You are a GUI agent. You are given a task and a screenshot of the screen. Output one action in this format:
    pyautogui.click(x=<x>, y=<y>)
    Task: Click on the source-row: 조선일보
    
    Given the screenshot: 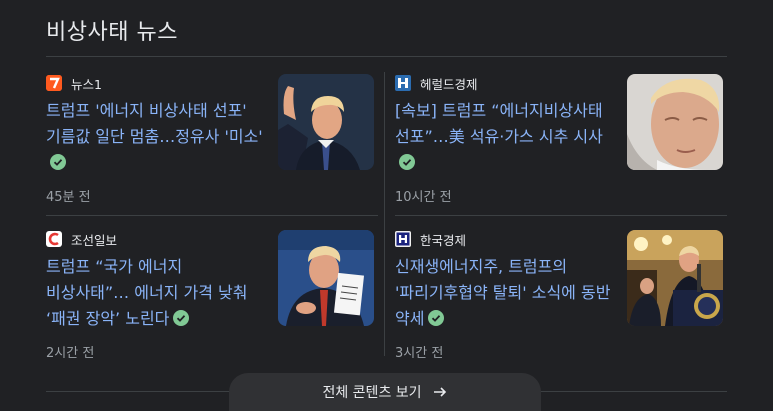 What is the action you would take?
    pyautogui.click(x=81, y=239)
    